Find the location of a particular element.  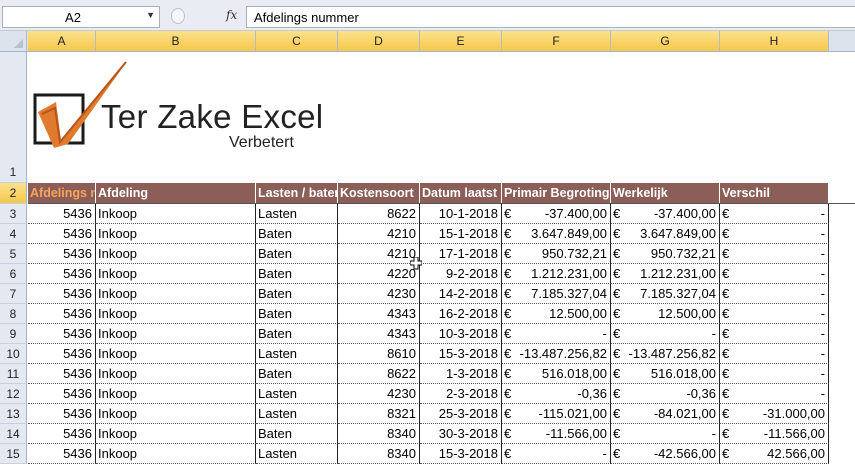

header-cell-kostensoort: Kostensoort is located at coordinates (379, 193).